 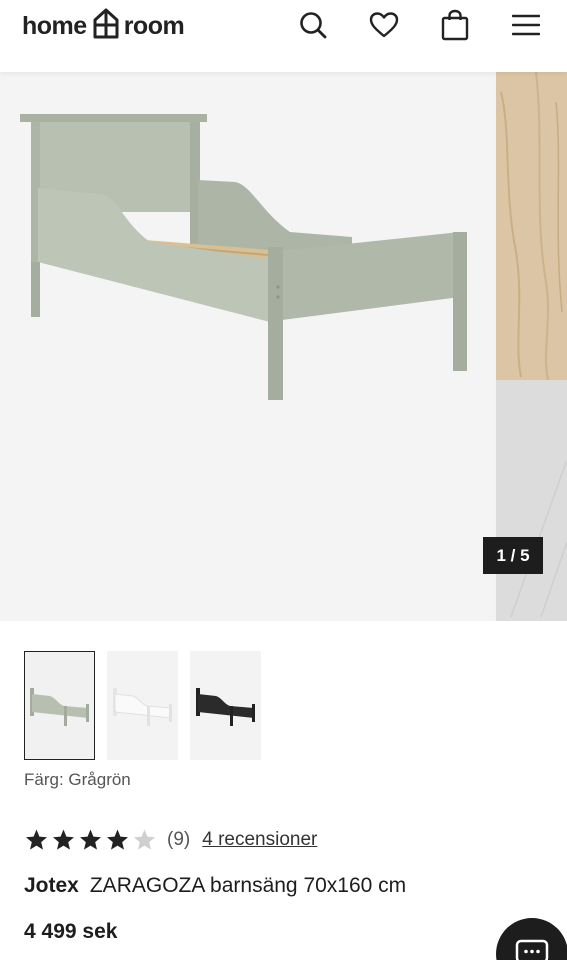 I want to click on site-header: home room, so click(x=283, y=36).